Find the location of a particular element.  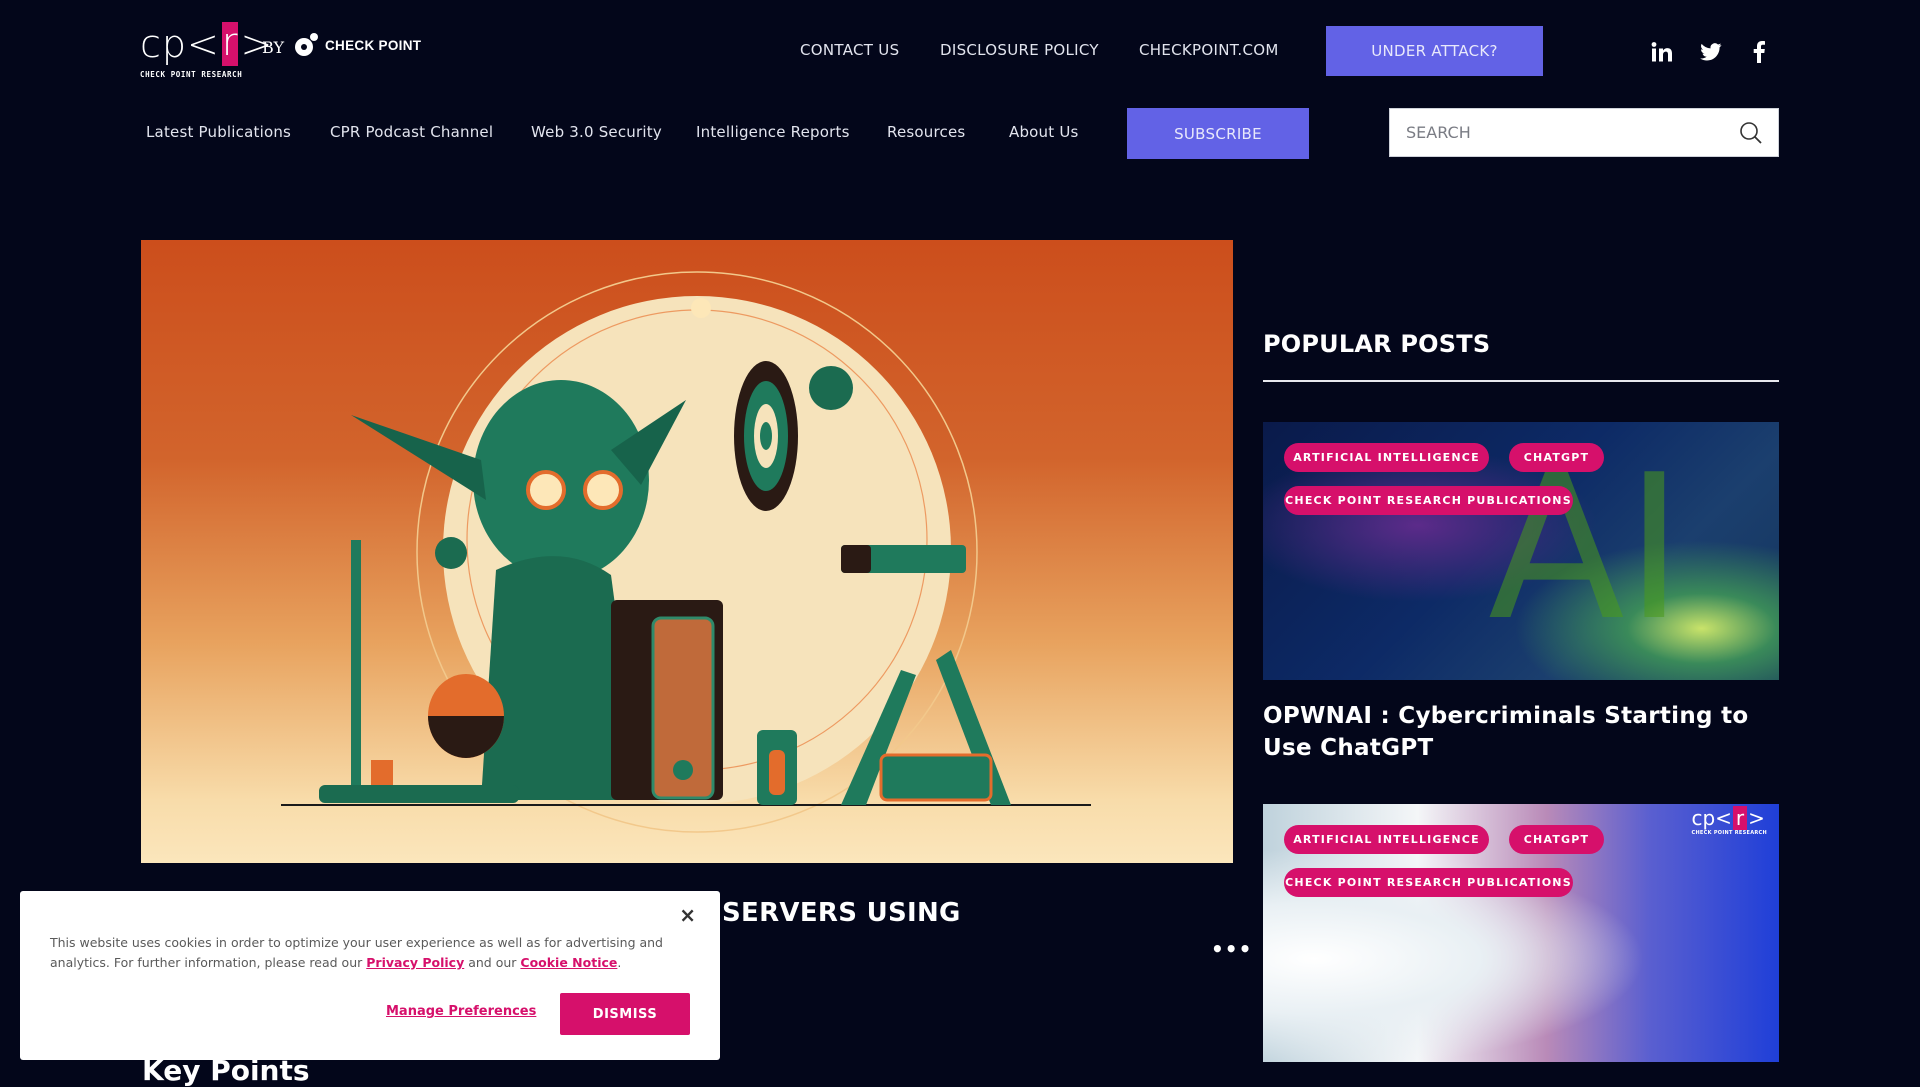

nav-web3-security: Web 3.0 Security is located at coordinates (596, 132).